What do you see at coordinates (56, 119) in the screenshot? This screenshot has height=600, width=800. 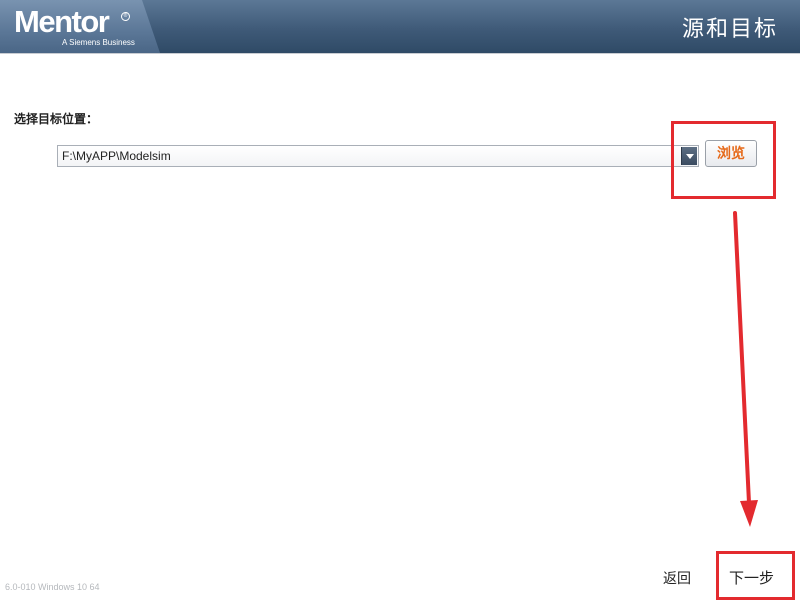 I see `target-location-label: 选择目标位置：` at bounding box center [56, 119].